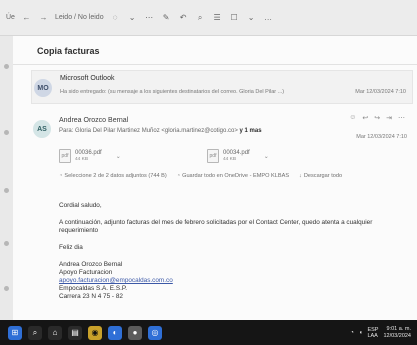 The height and width of the screenshot is (345, 417). Describe the element at coordinates (88, 153) in the screenshot. I see `attachment-name: 00036.pdf` at that location.